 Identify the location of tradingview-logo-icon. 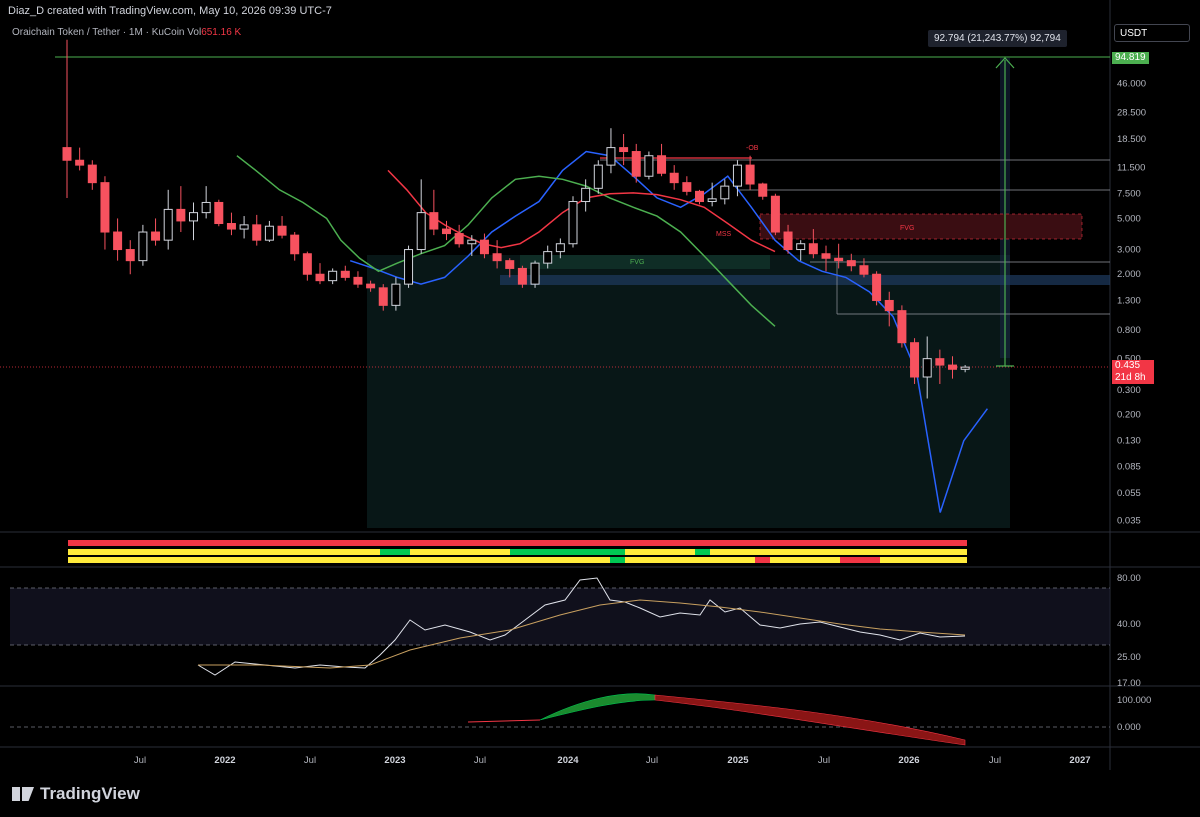
(23, 794).